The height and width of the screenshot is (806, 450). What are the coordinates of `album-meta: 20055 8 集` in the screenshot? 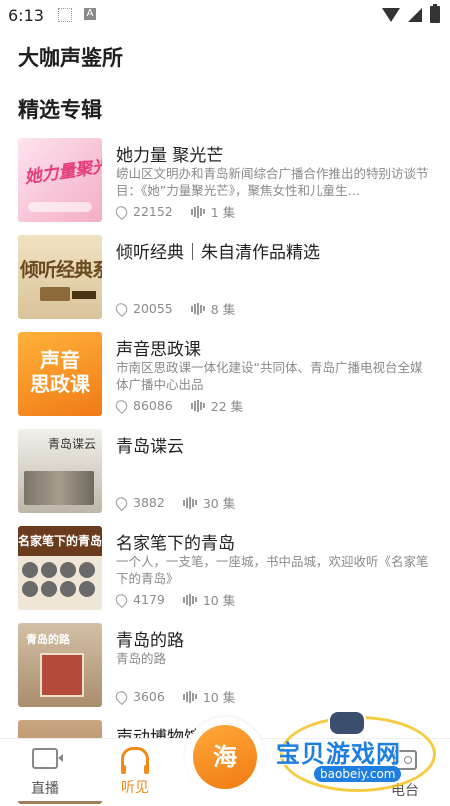 It's located at (183, 308).